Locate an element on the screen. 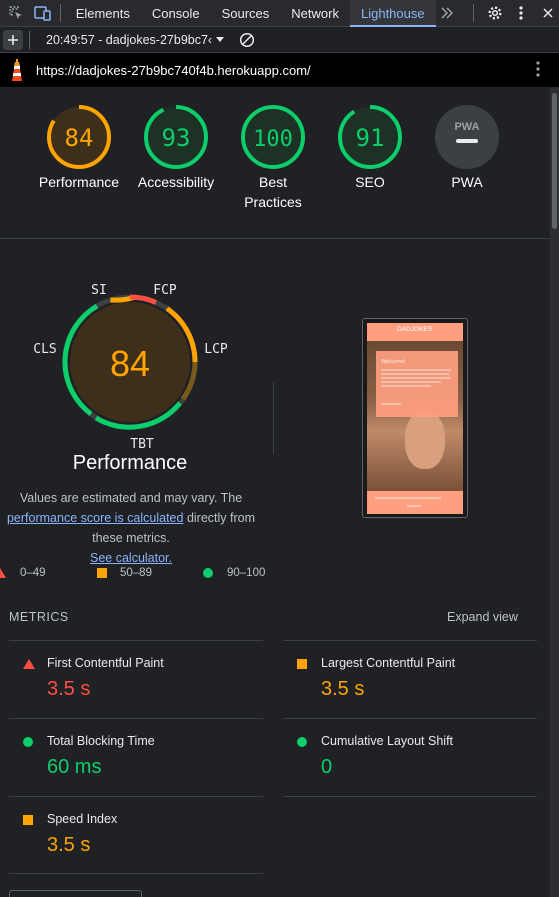 The width and height of the screenshot is (559, 897). gauge-accessibility: 93 Accessibility is located at coordinates (176, 148).